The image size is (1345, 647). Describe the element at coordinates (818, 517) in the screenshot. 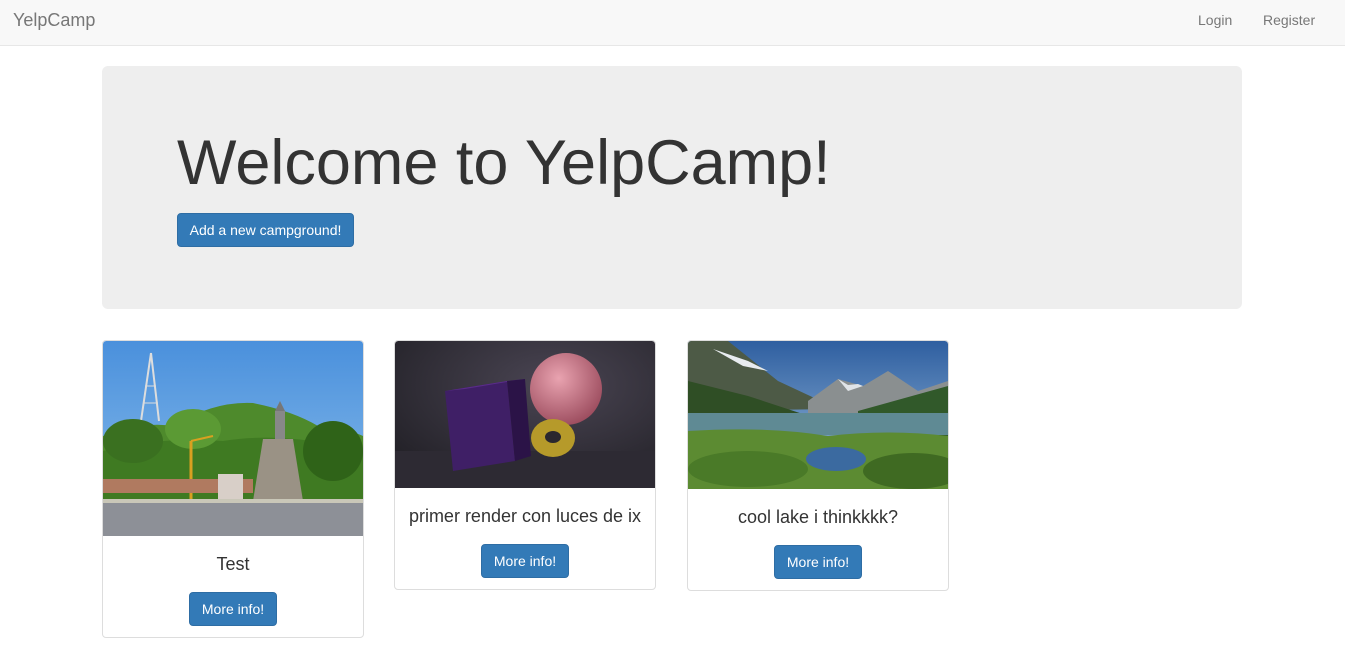

I see `campground-name: cool lake i thinkkkk?` at that location.